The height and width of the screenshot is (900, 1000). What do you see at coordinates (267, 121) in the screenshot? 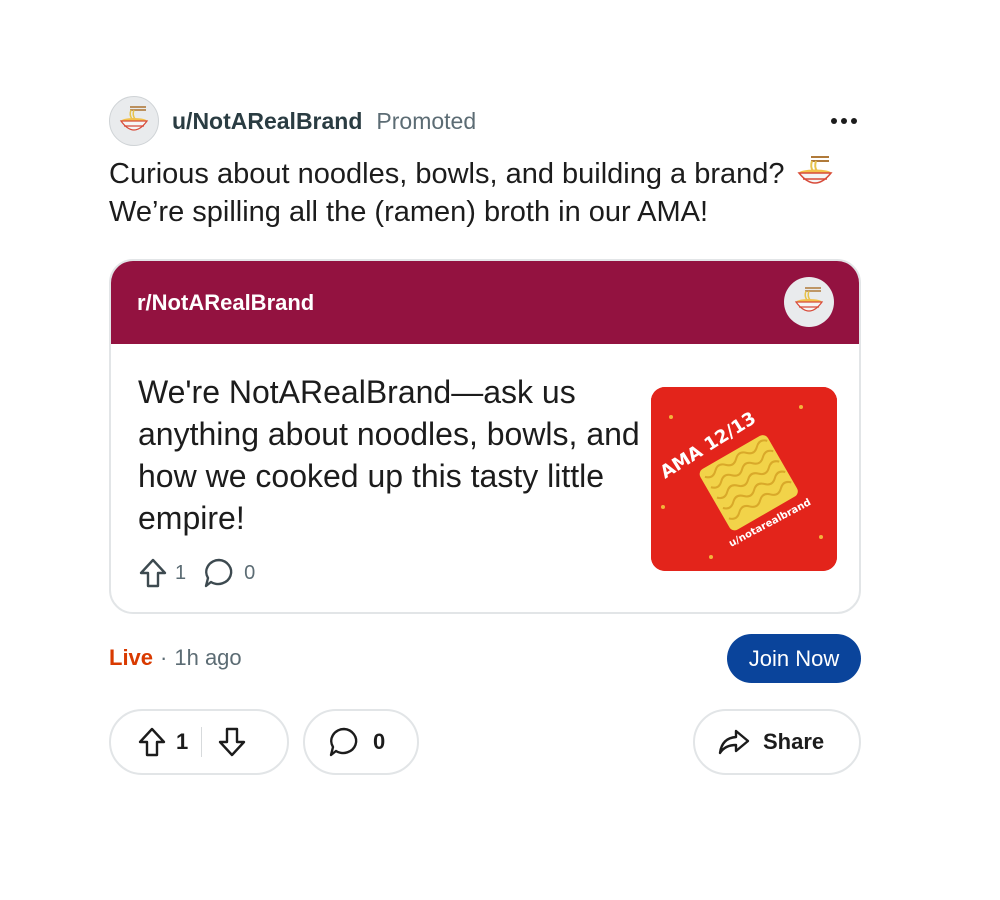
I see `post-username: u/NotARealBrand` at bounding box center [267, 121].